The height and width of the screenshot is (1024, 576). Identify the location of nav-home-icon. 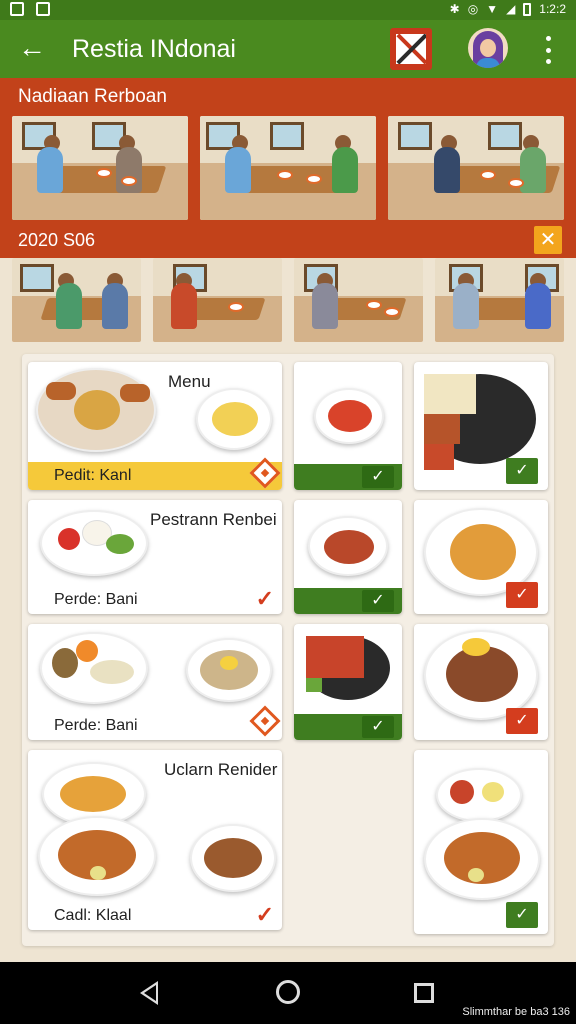
(288, 992).